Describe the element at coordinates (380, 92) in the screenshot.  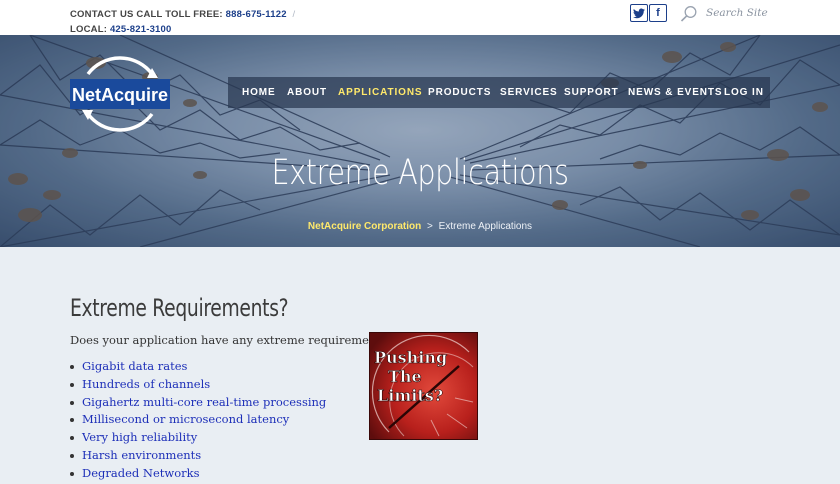
I see `nav-applications: APPLICATIONS` at that location.